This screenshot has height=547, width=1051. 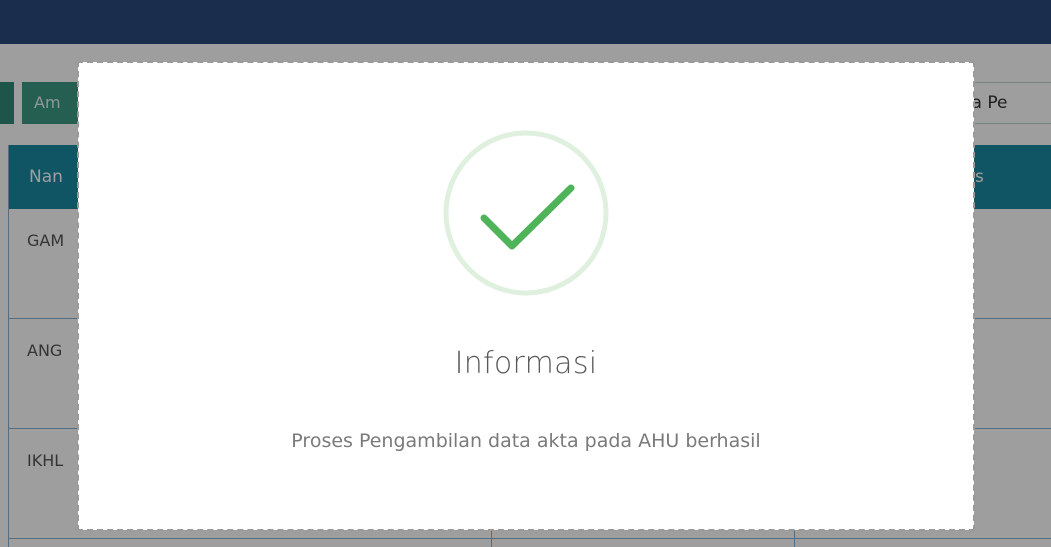 What do you see at coordinates (526, 363) in the screenshot?
I see `dialog-title: Informasi` at bounding box center [526, 363].